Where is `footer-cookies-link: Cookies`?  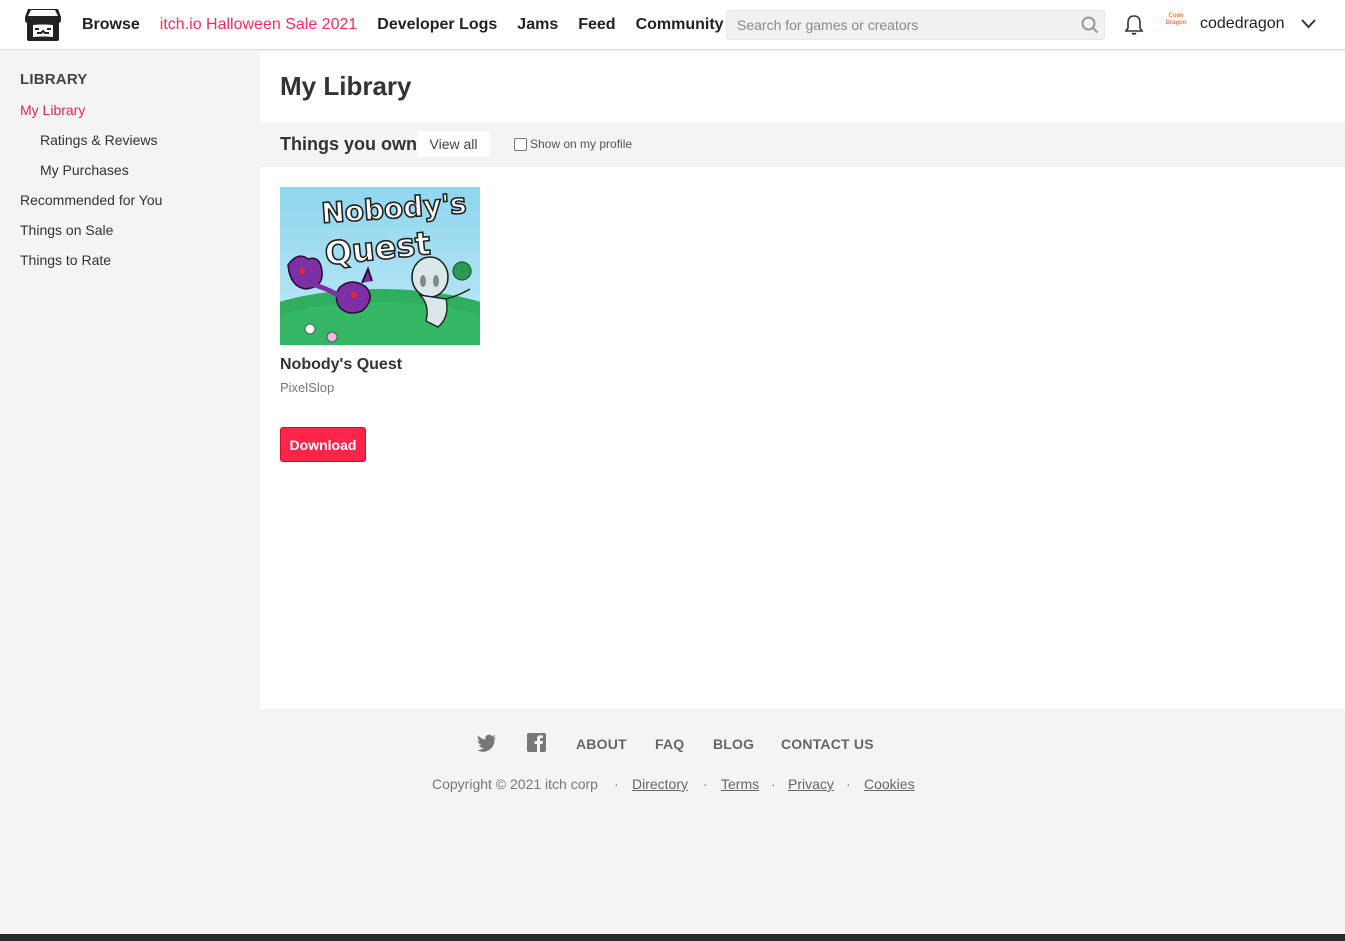 footer-cookies-link: Cookies is located at coordinates (889, 784).